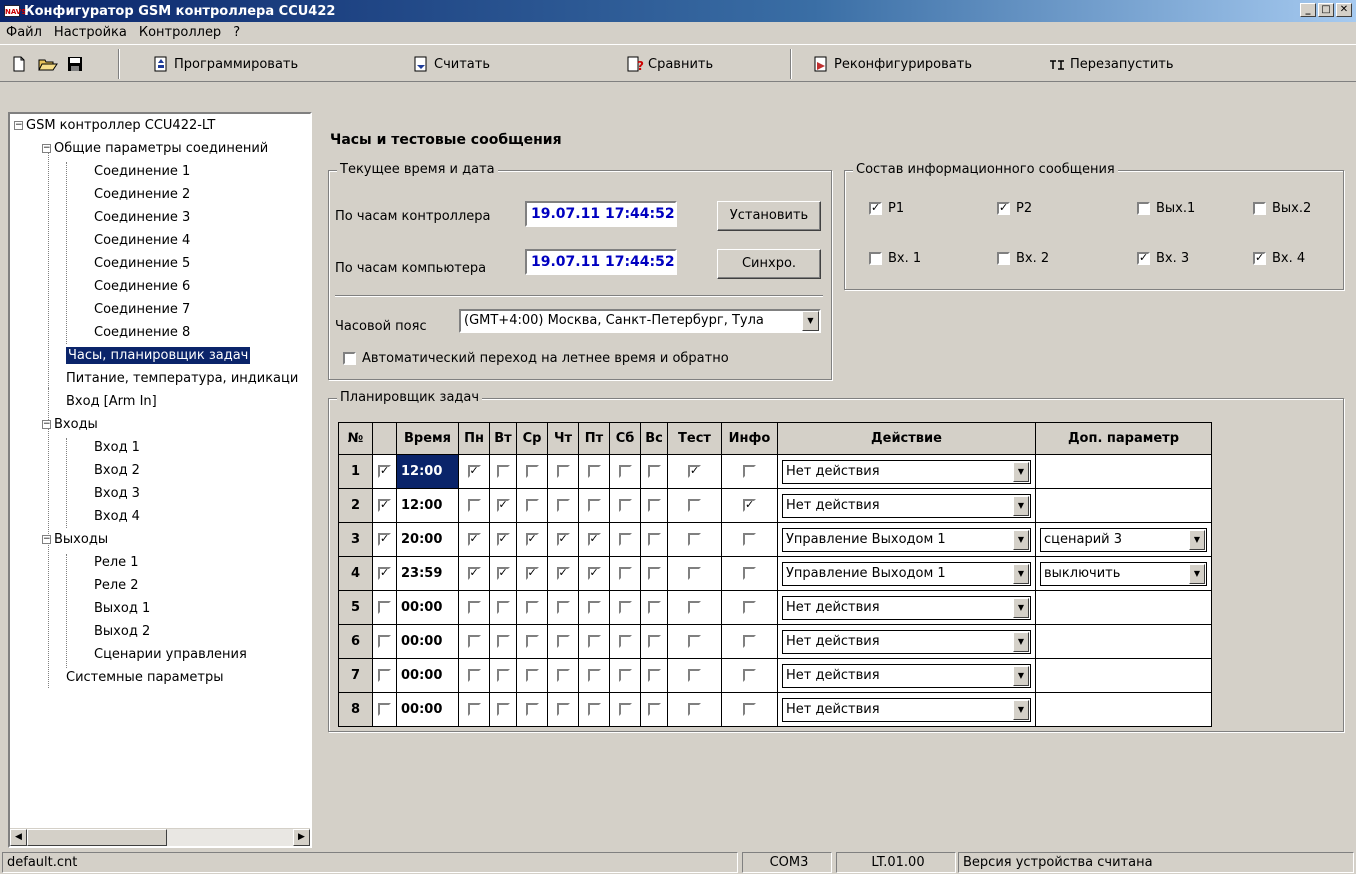 The width and height of the screenshot is (1356, 874). I want to click on tree-item-connection-7: Соединение 7, so click(142, 309).